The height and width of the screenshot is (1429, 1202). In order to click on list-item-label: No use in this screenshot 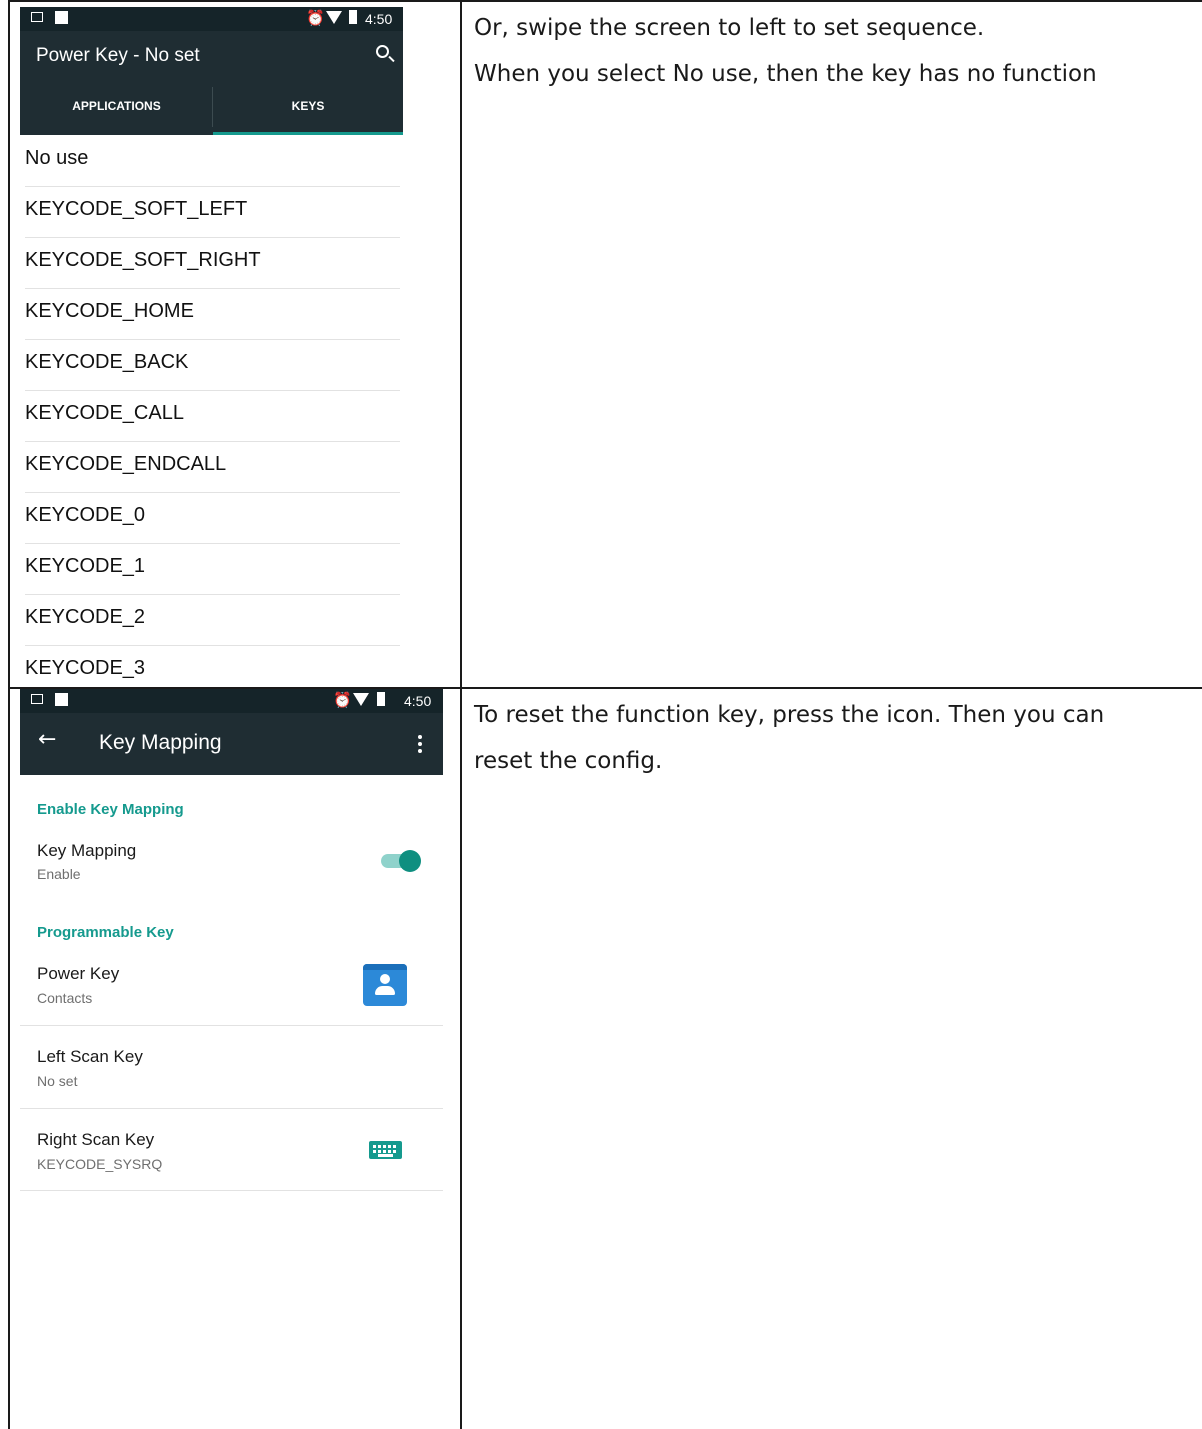, I will do `click(57, 158)`.